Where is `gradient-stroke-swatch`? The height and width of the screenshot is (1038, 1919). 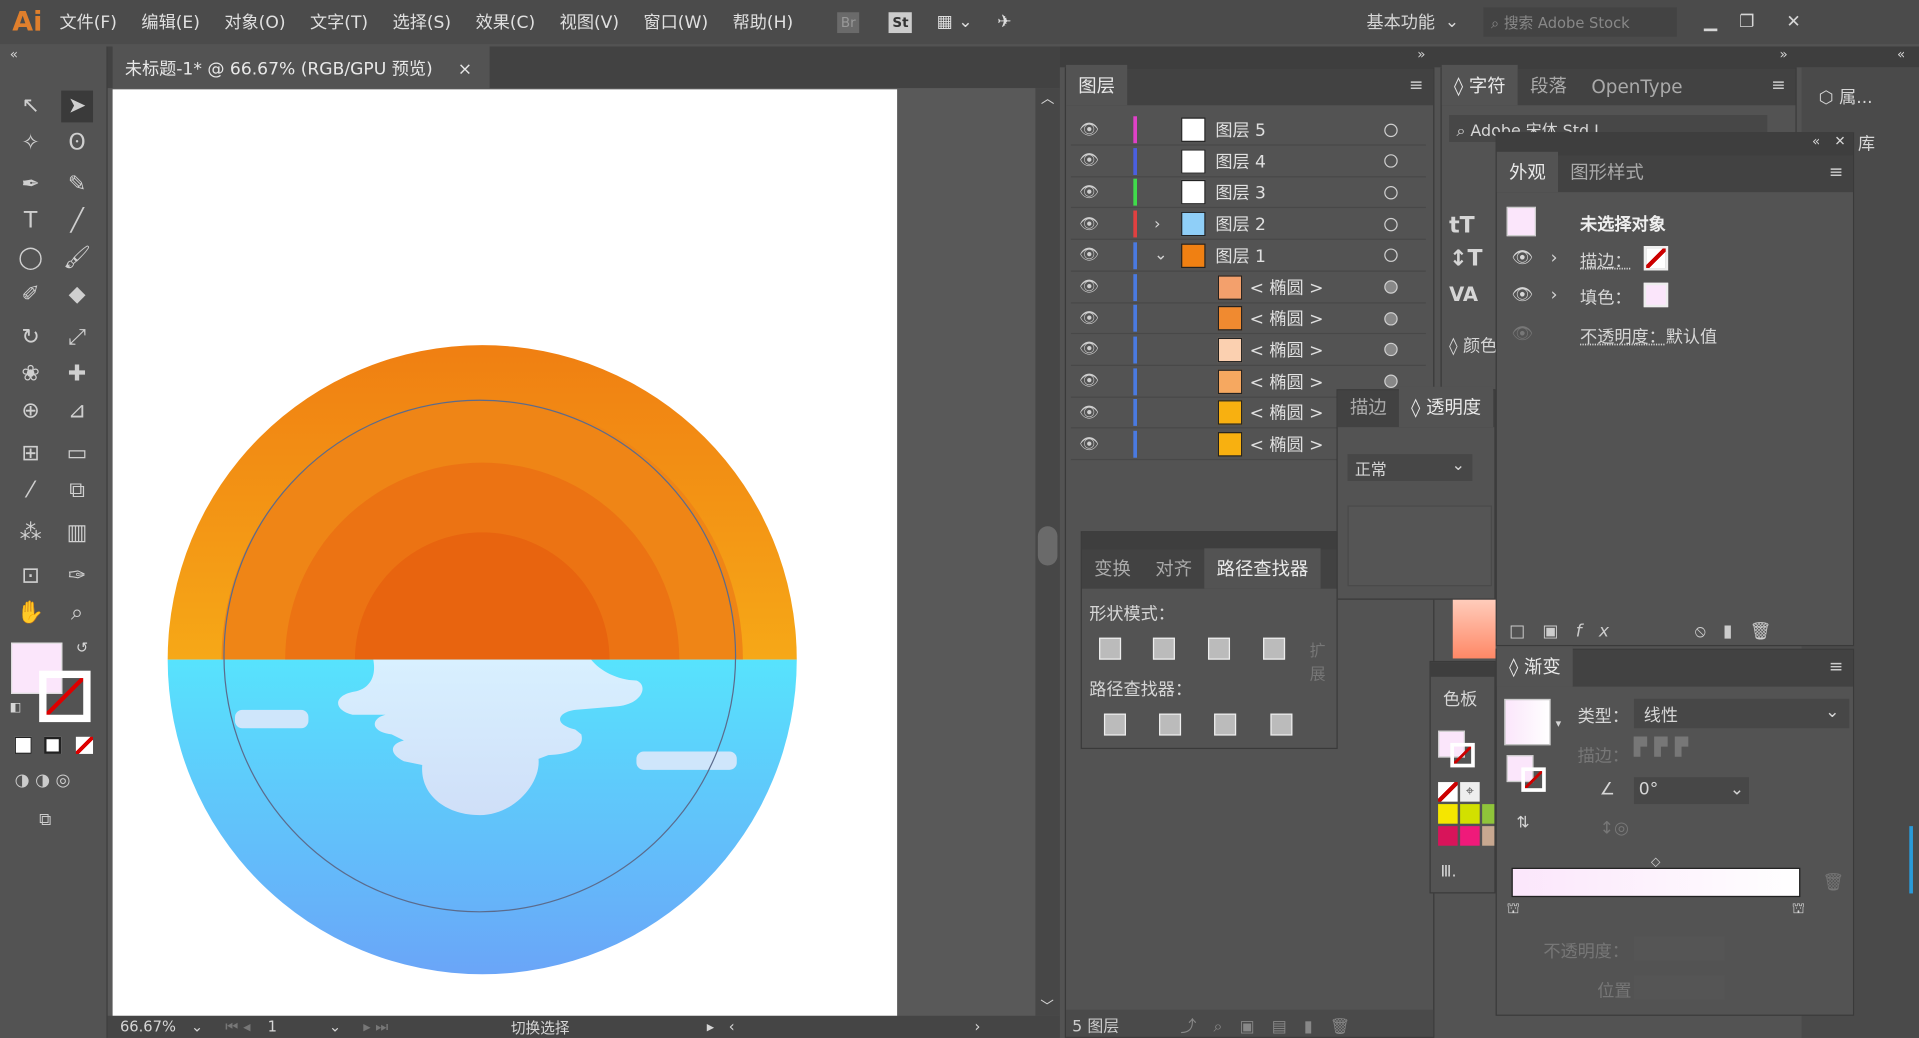
gradient-stroke-swatch is located at coordinates (1533, 779).